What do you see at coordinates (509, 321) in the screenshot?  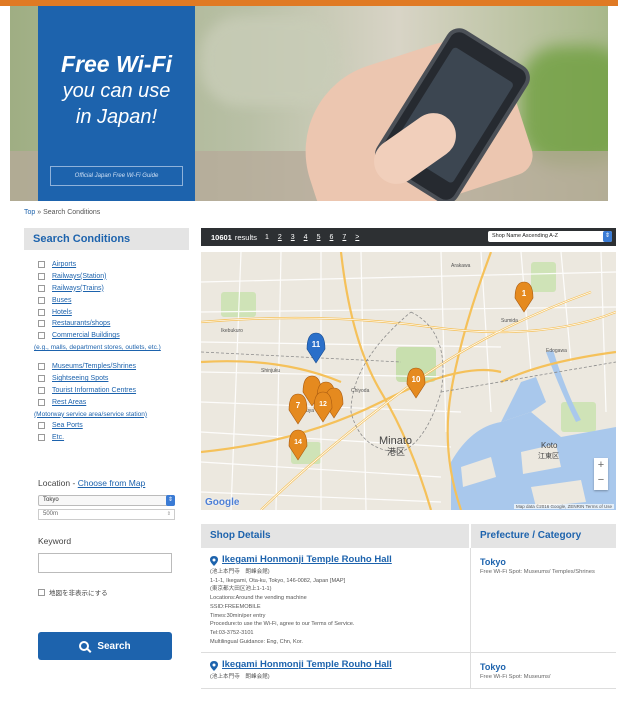 I see `svg-text: Sumida` at bounding box center [509, 321].